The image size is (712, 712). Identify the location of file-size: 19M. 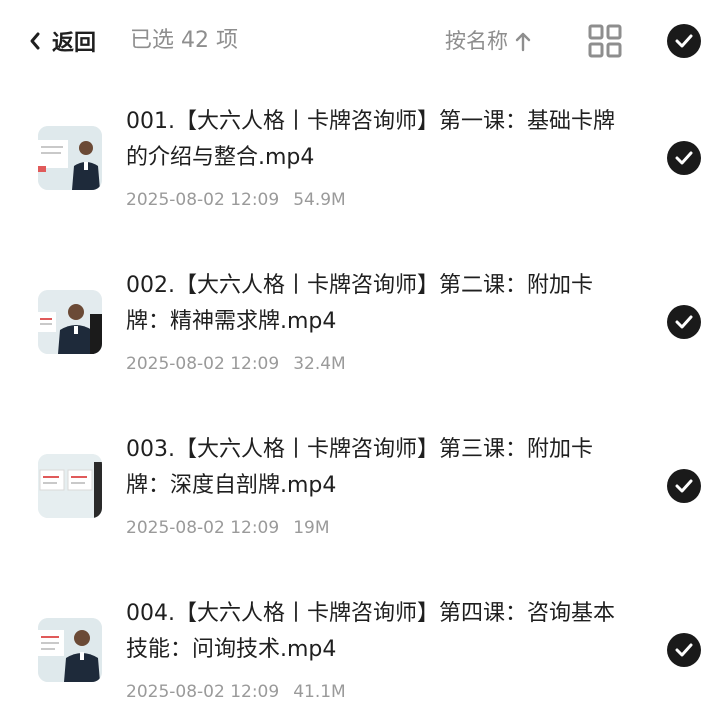
(311, 528).